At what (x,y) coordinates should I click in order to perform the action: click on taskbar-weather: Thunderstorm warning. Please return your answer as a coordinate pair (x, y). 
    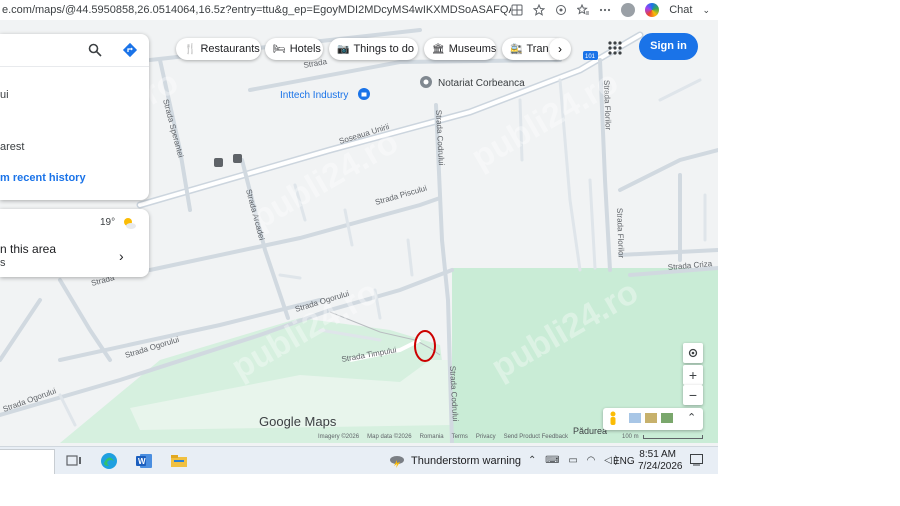
    Looking at the image, I should click on (455, 461).